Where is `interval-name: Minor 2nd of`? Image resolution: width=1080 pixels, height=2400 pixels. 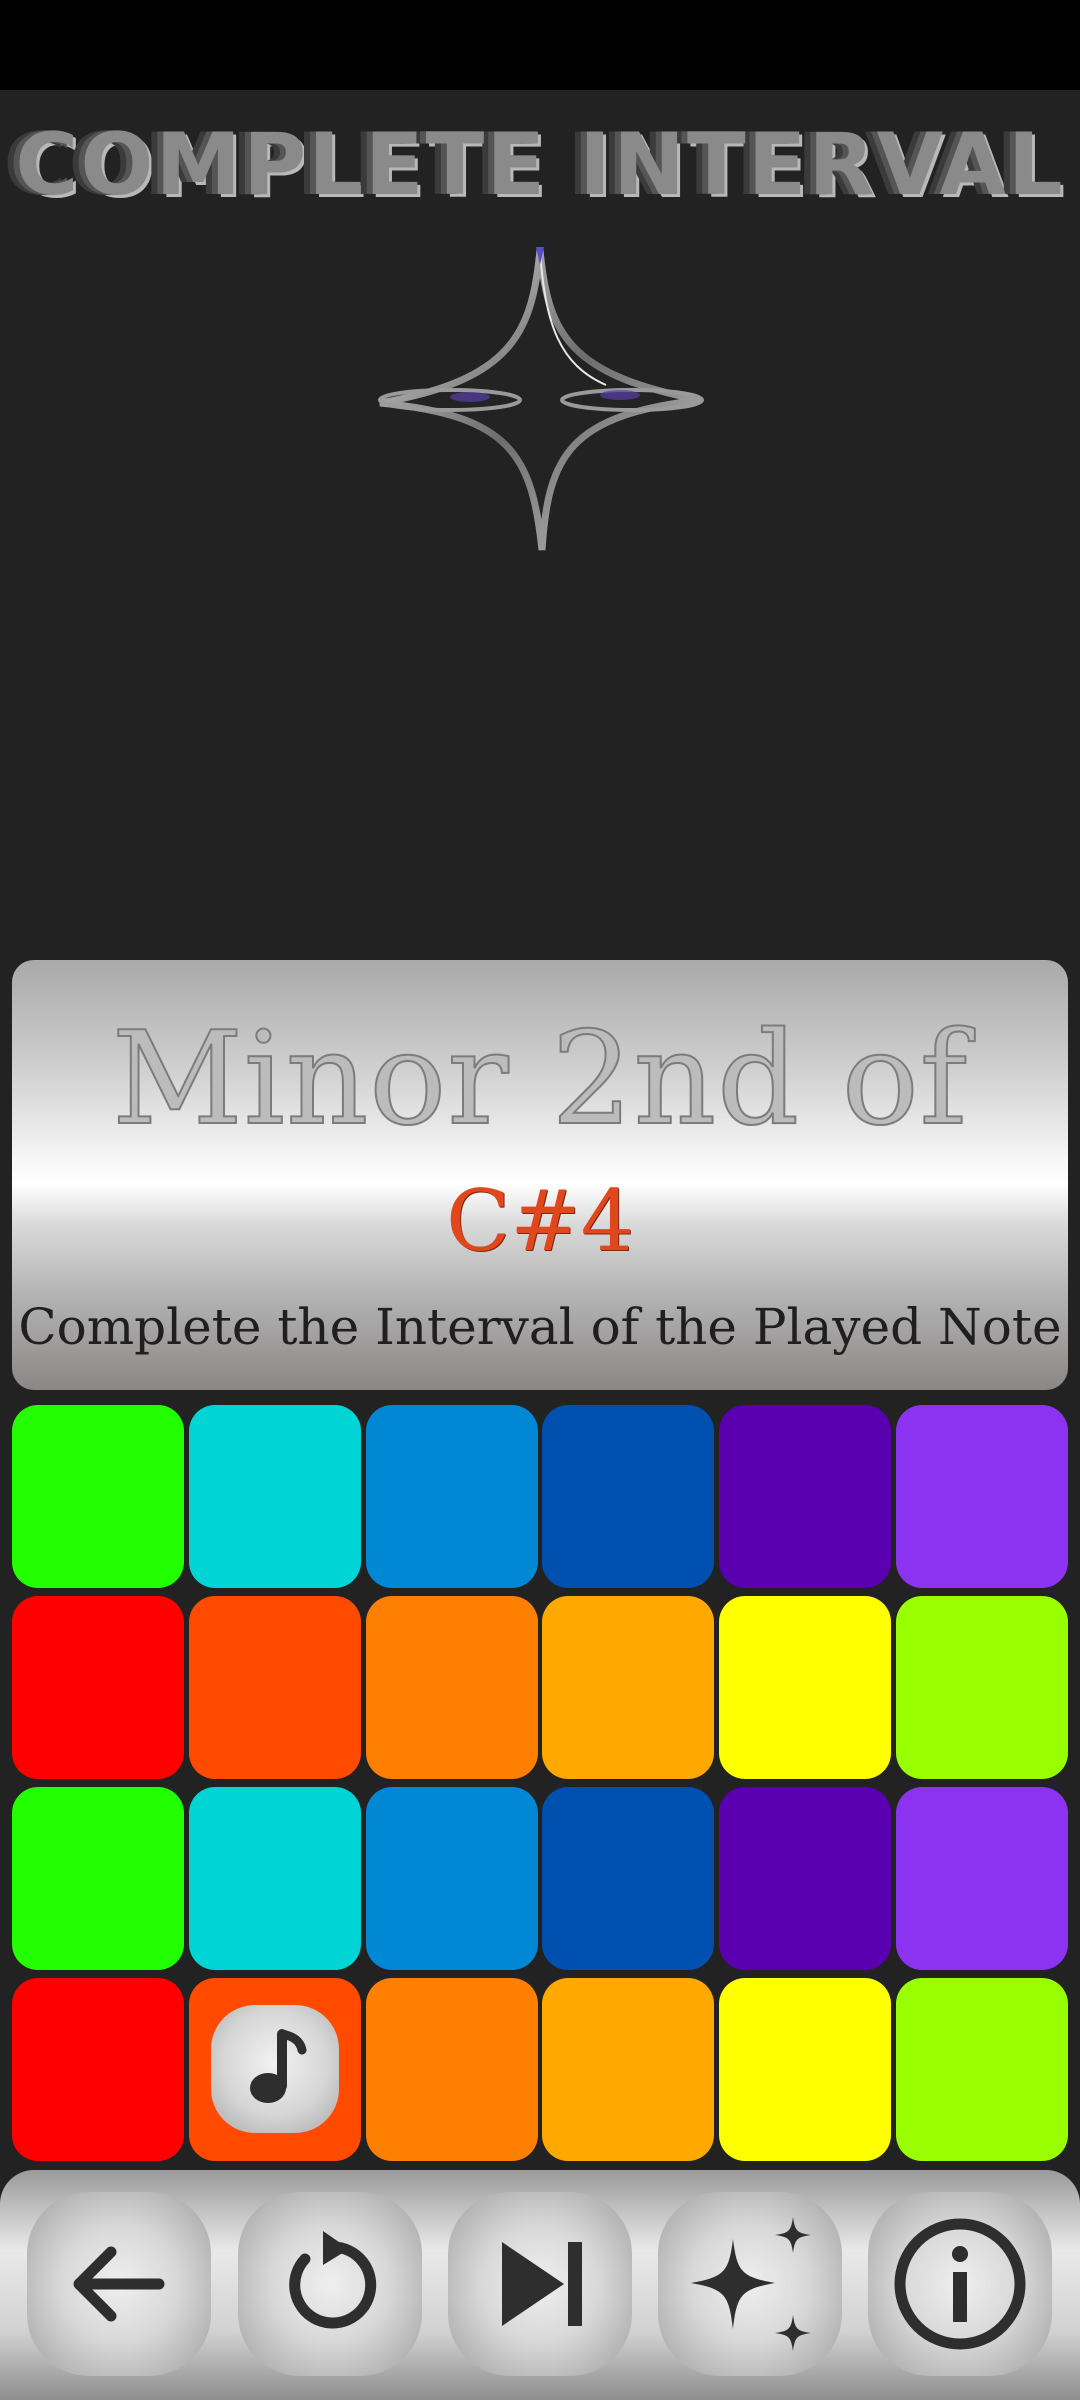
interval-name: Minor 2nd of is located at coordinates (540, 1079).